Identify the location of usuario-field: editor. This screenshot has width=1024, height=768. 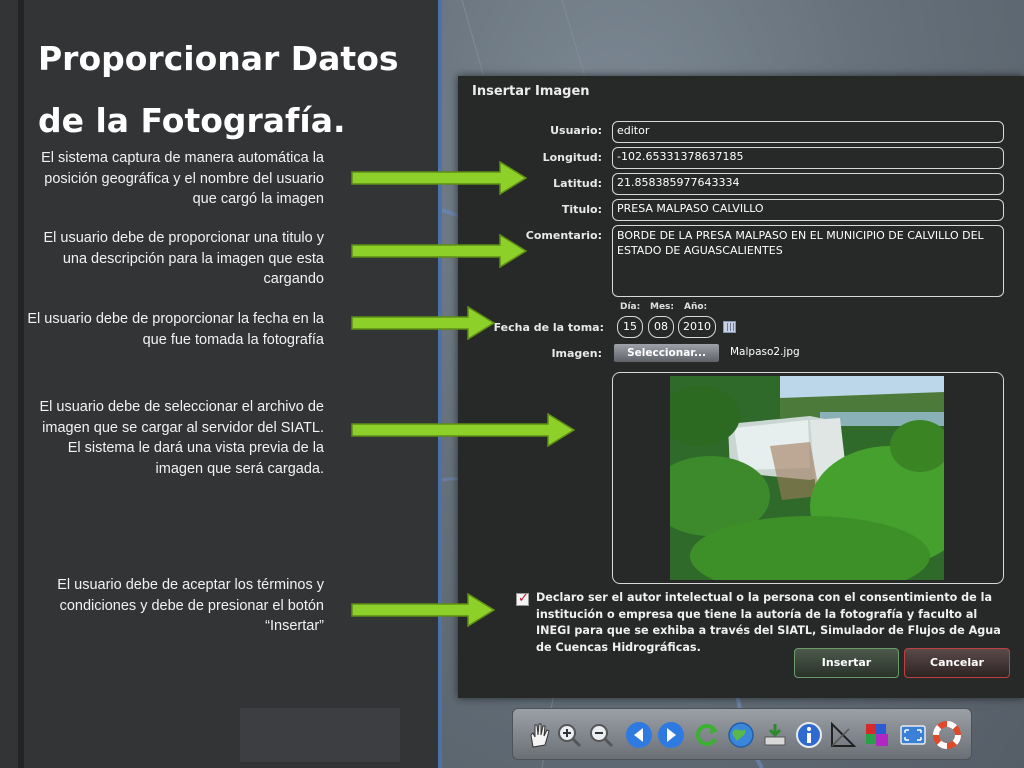
(808, 132).